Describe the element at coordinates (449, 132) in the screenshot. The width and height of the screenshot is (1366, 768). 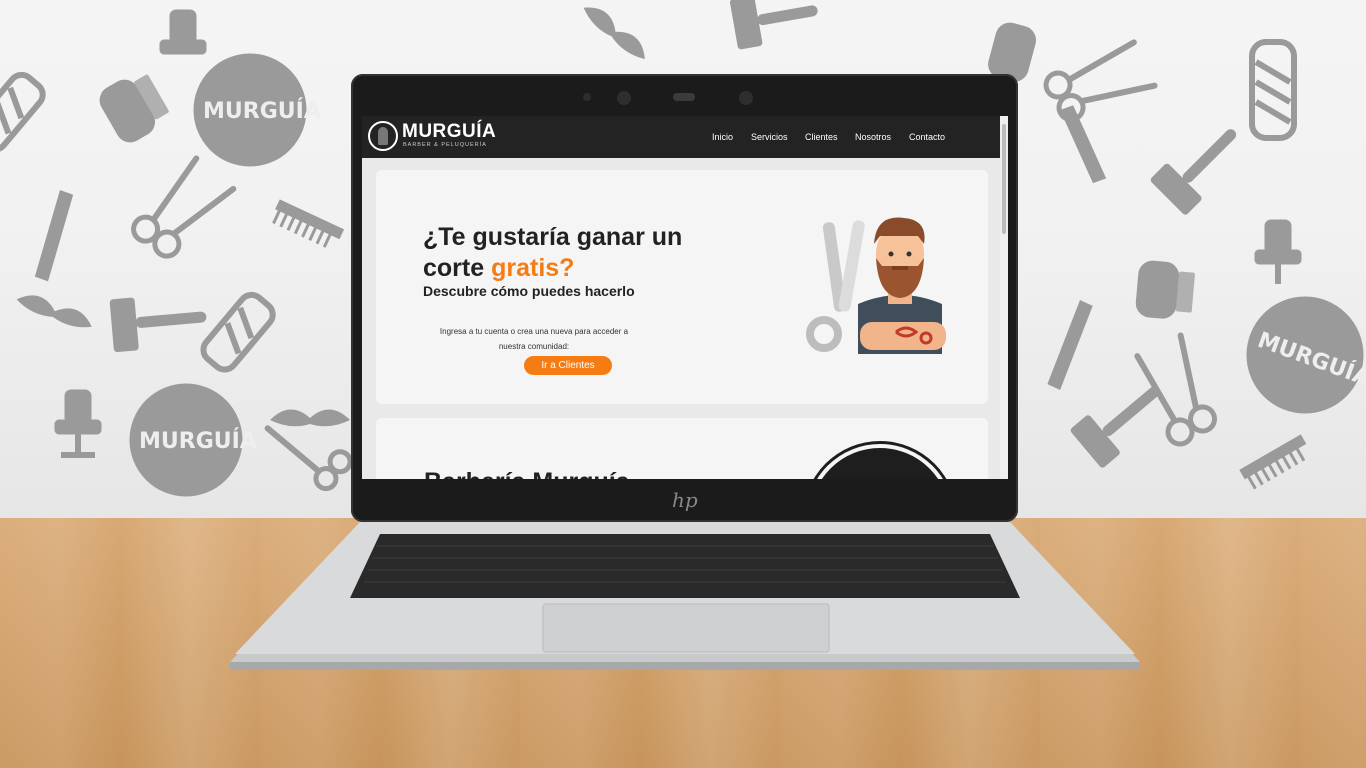
I see `brand-name: MURGUÍA` at that location.